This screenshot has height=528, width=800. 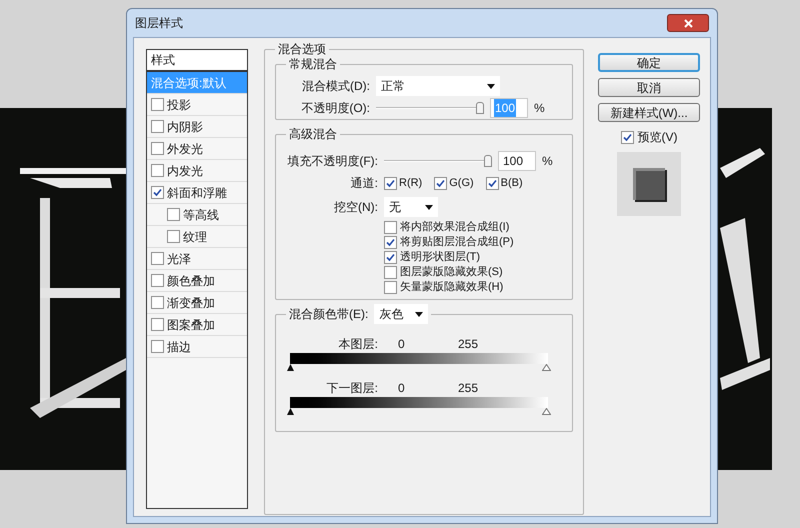 I want to click on list-header: 样式, so click(x=197, y=61).